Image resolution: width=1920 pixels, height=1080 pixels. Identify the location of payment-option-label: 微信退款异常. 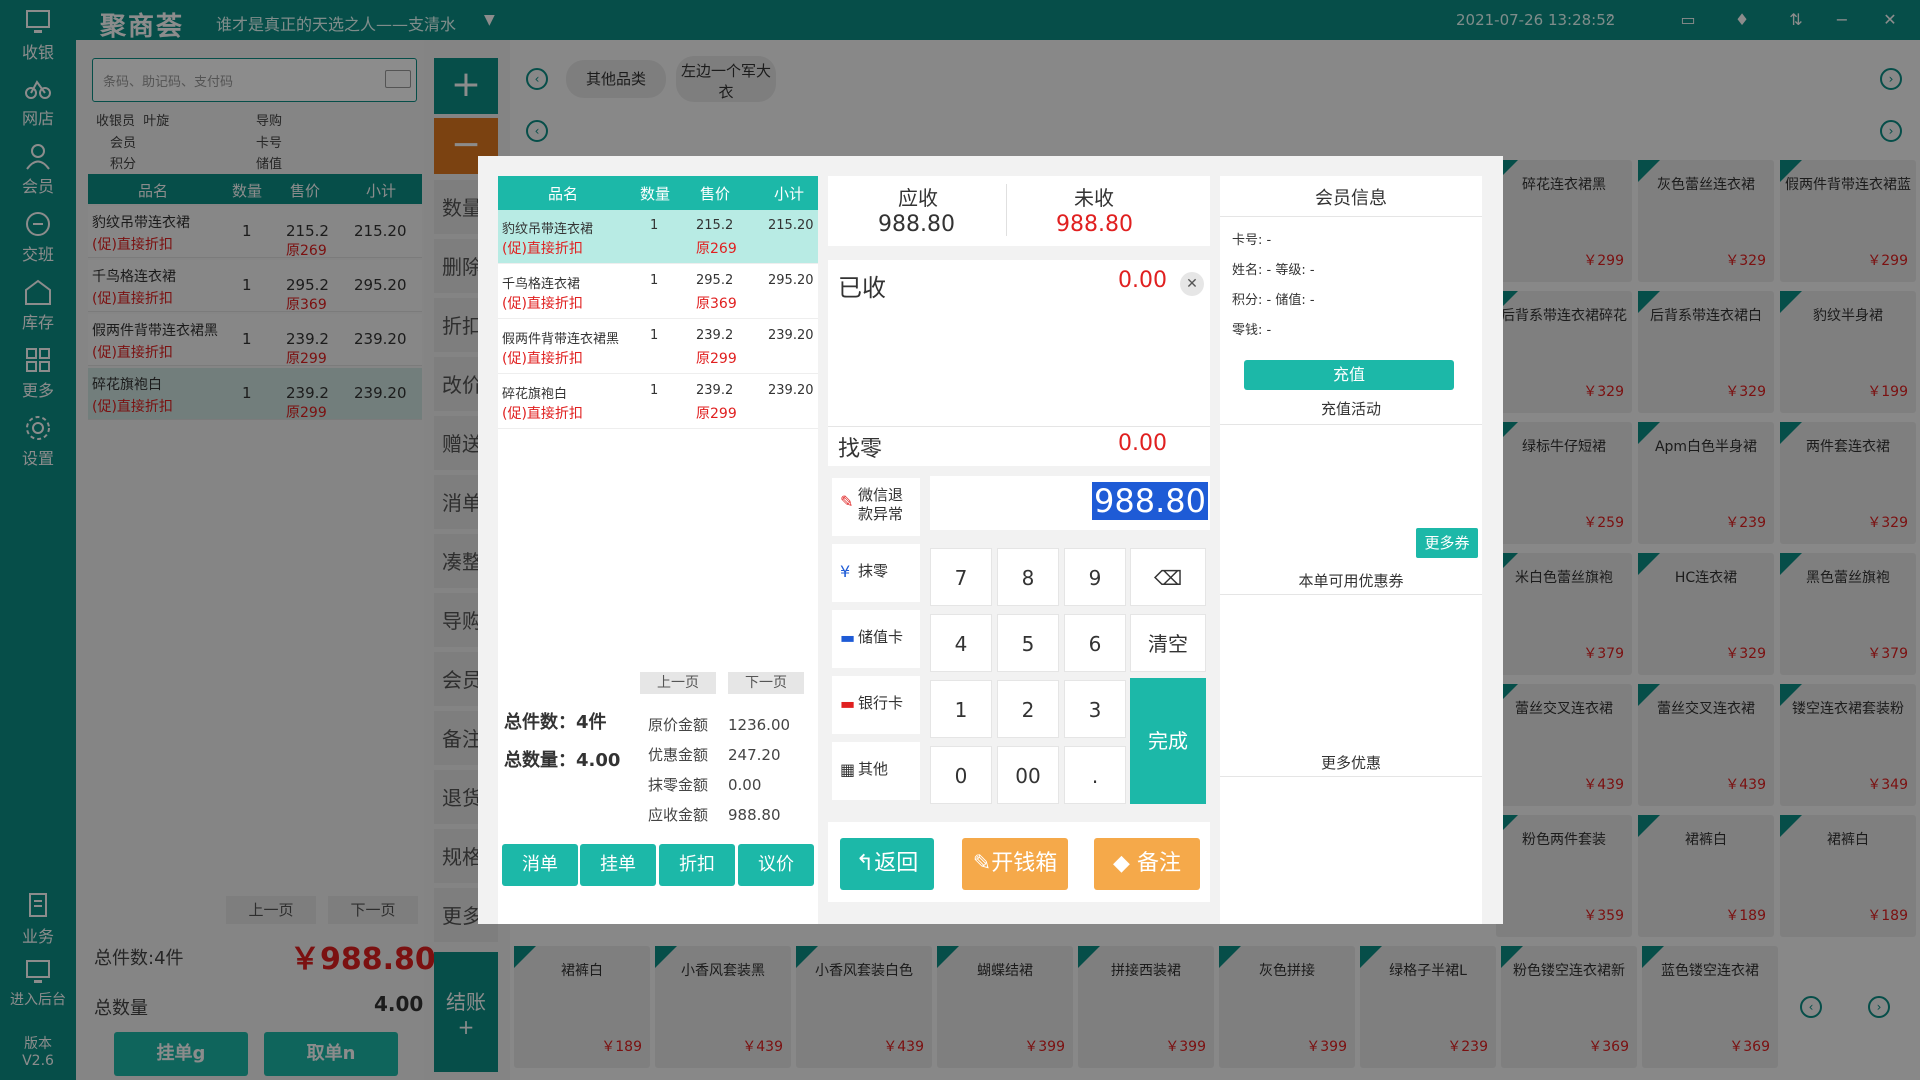
(881, 504).